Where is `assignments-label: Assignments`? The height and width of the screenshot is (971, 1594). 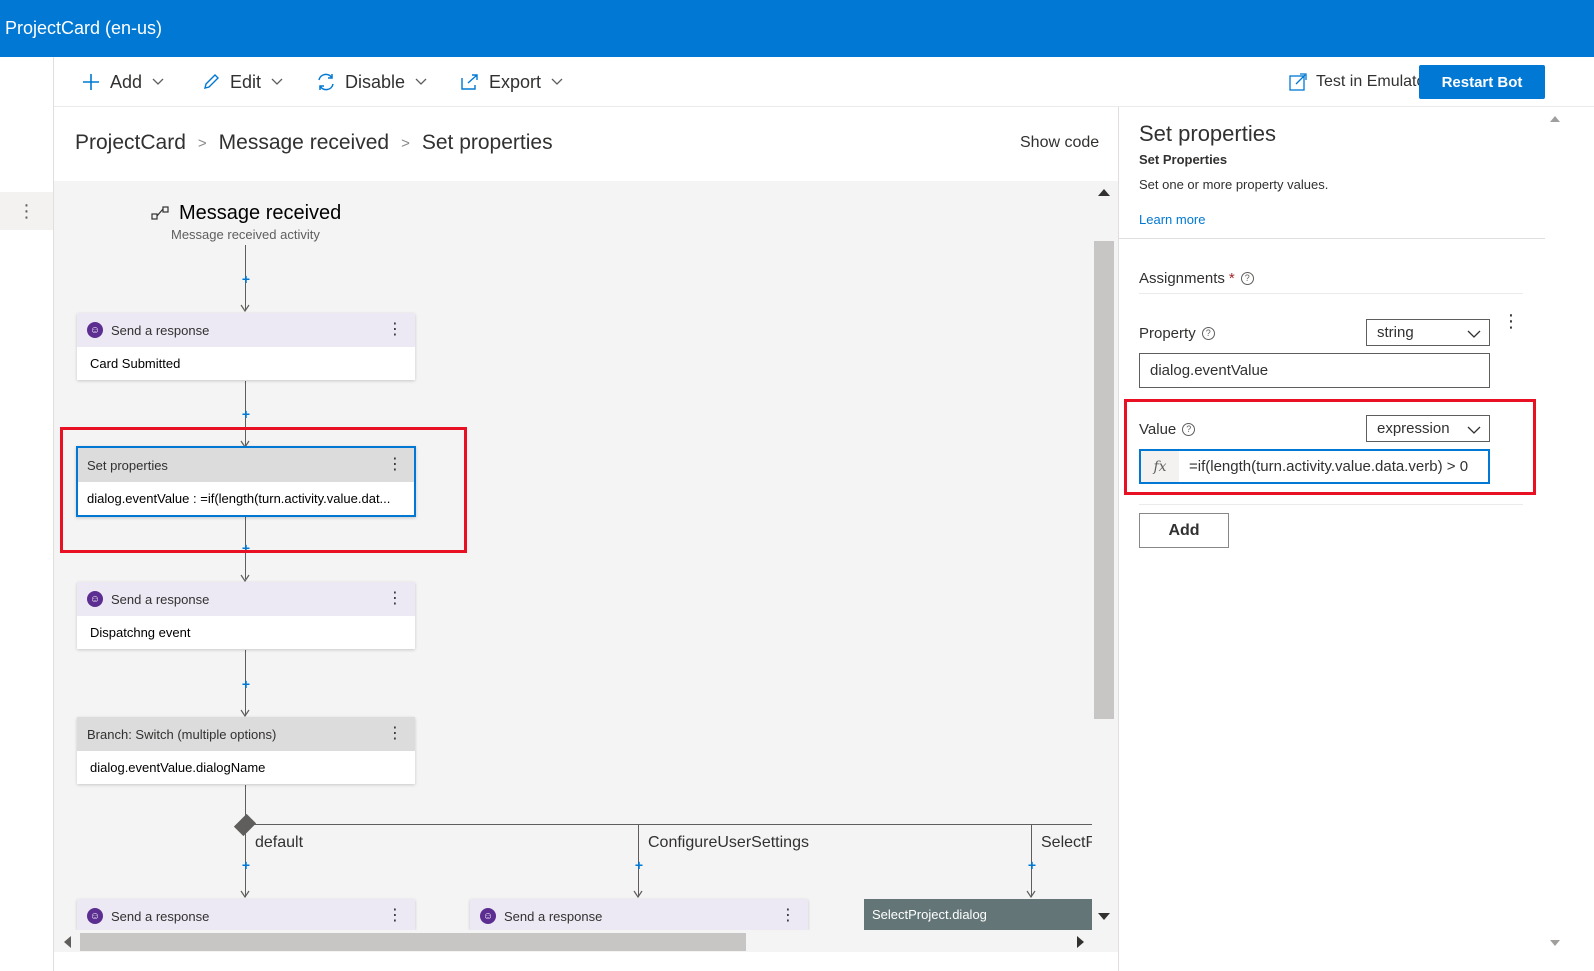 assignments-label: Assignments is located at coordinates (1182, 278).